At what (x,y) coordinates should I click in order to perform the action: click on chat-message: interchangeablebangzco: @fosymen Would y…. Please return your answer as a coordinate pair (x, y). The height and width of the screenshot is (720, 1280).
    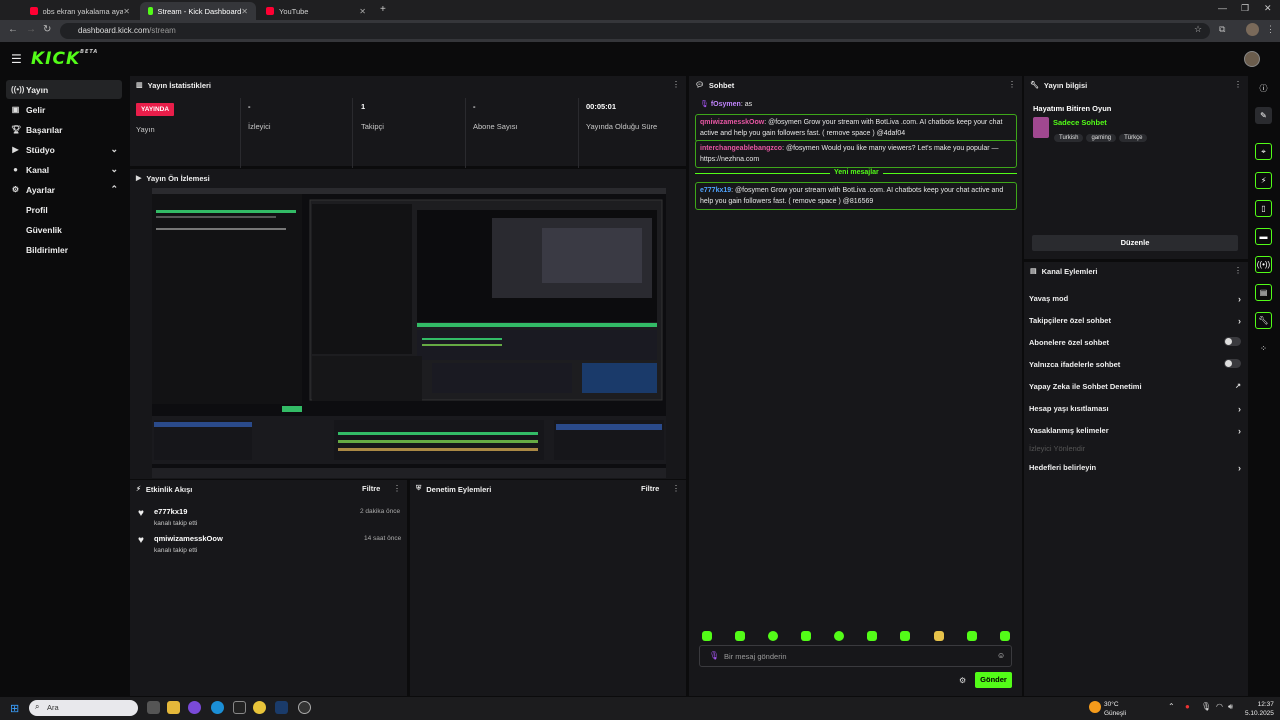
    Looking at the image, I should click on (856, 154).